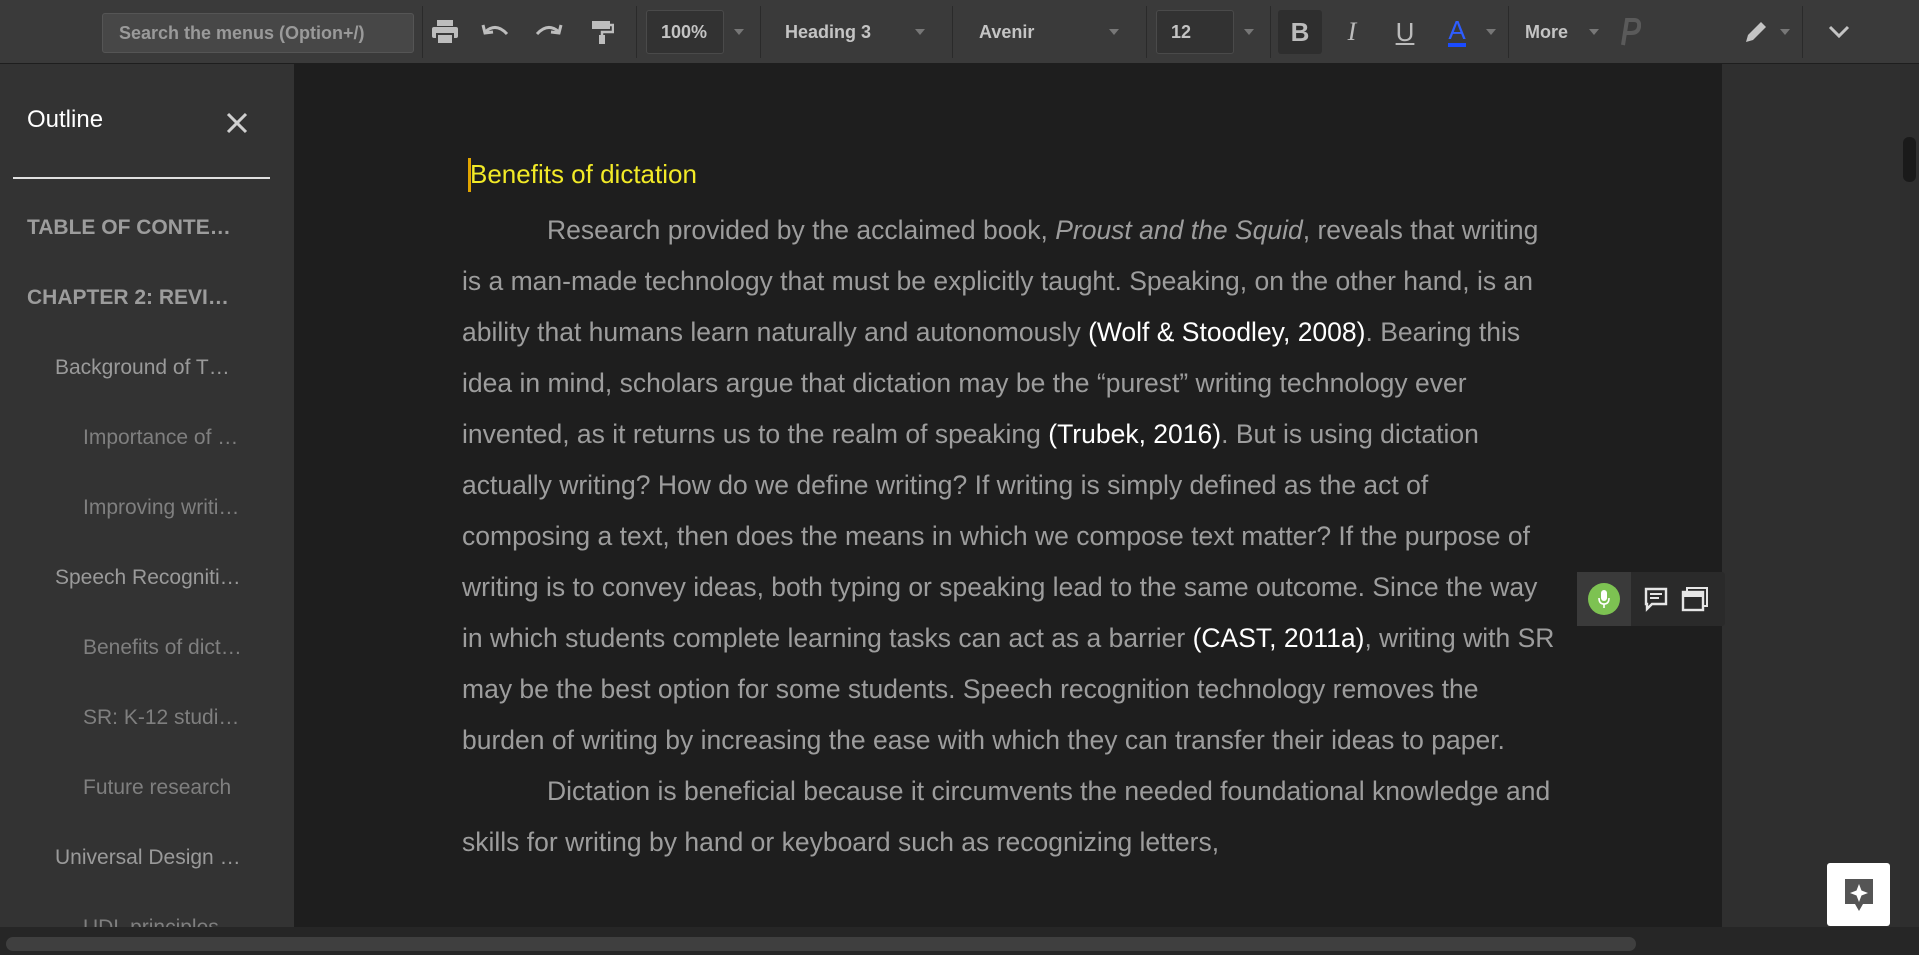  I want to click on horizontal-scrollbar-thumb, so click(821, 944).